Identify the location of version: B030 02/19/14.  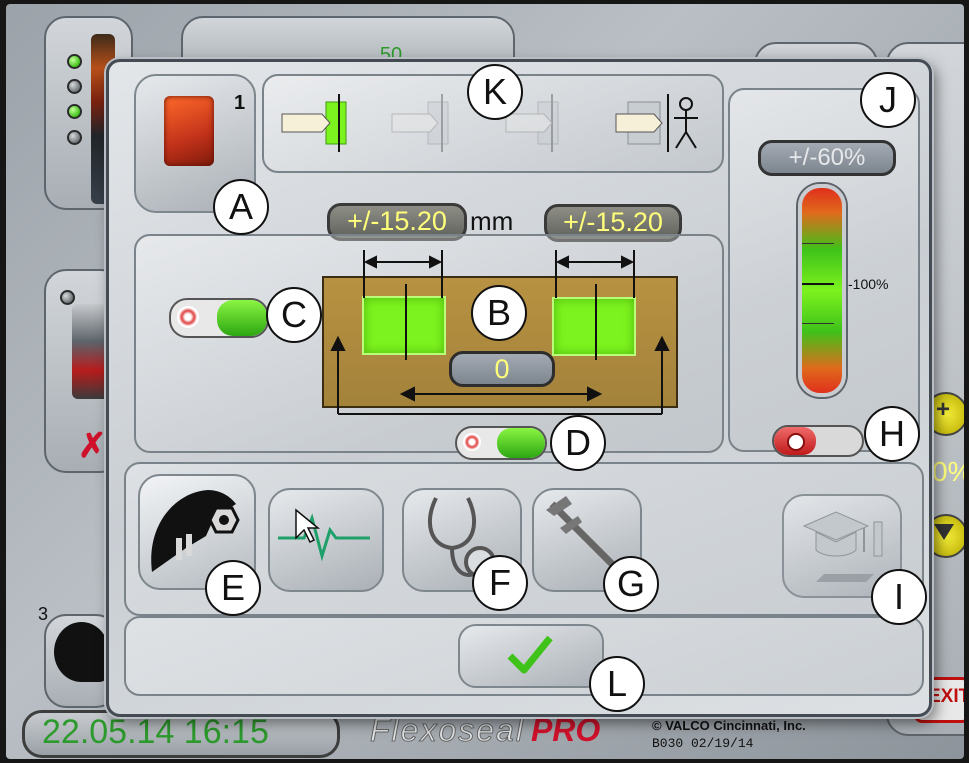
(703, 743).